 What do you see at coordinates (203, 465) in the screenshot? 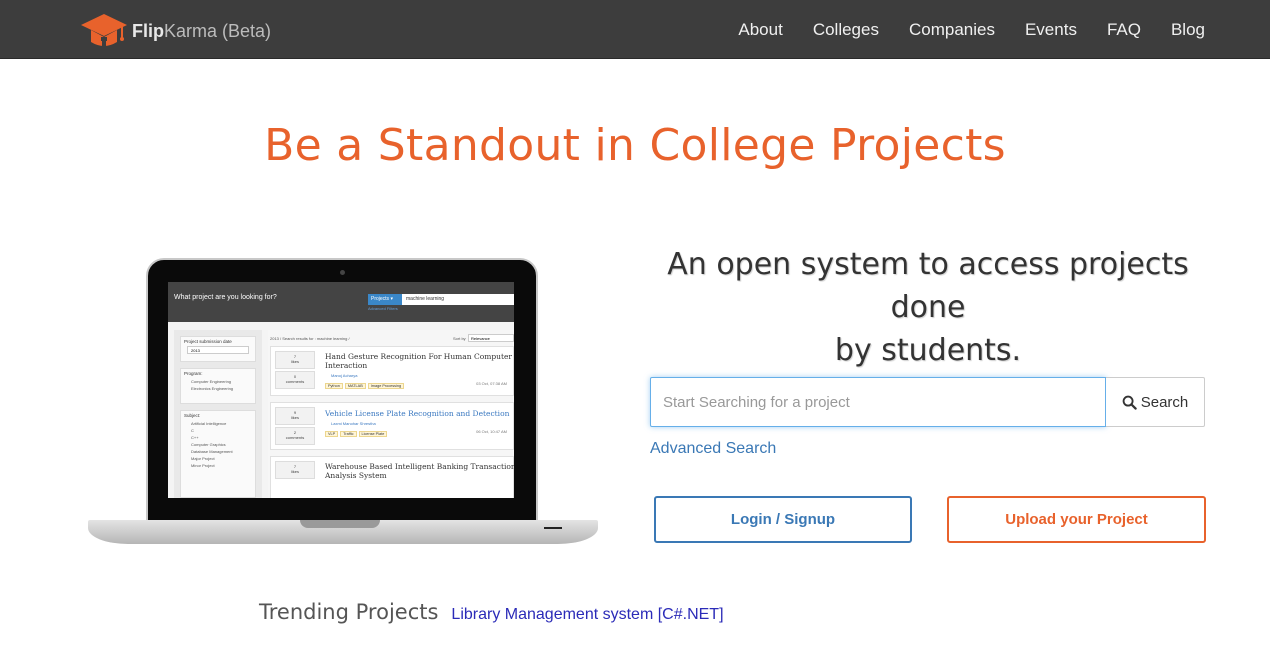
I see `screen-subject-option: Minor Project` at bounding box center [203, 465].